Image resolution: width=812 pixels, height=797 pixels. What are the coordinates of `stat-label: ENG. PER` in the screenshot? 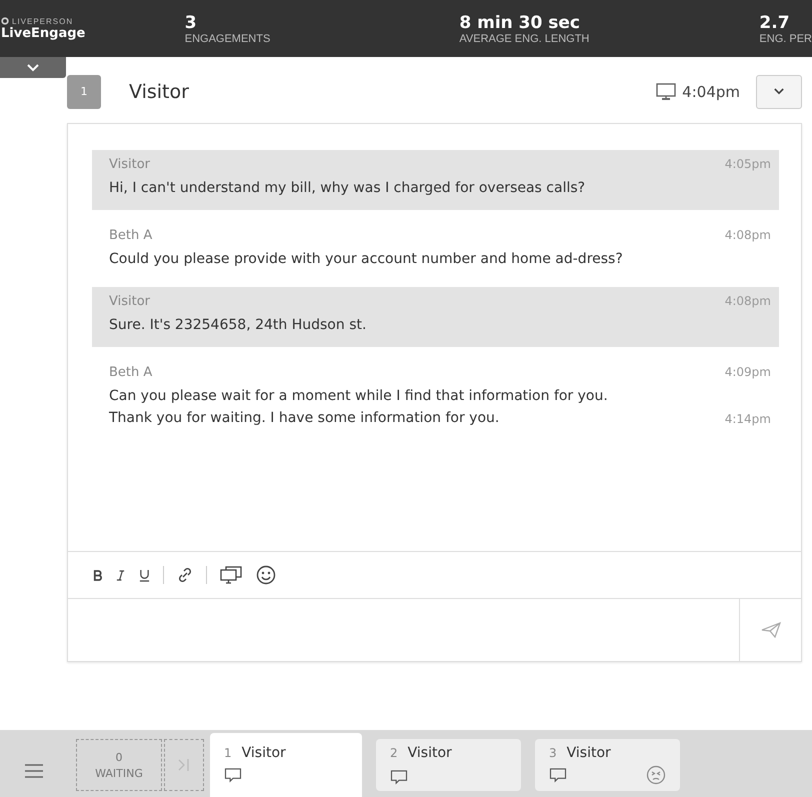 It's located at (785, 38).